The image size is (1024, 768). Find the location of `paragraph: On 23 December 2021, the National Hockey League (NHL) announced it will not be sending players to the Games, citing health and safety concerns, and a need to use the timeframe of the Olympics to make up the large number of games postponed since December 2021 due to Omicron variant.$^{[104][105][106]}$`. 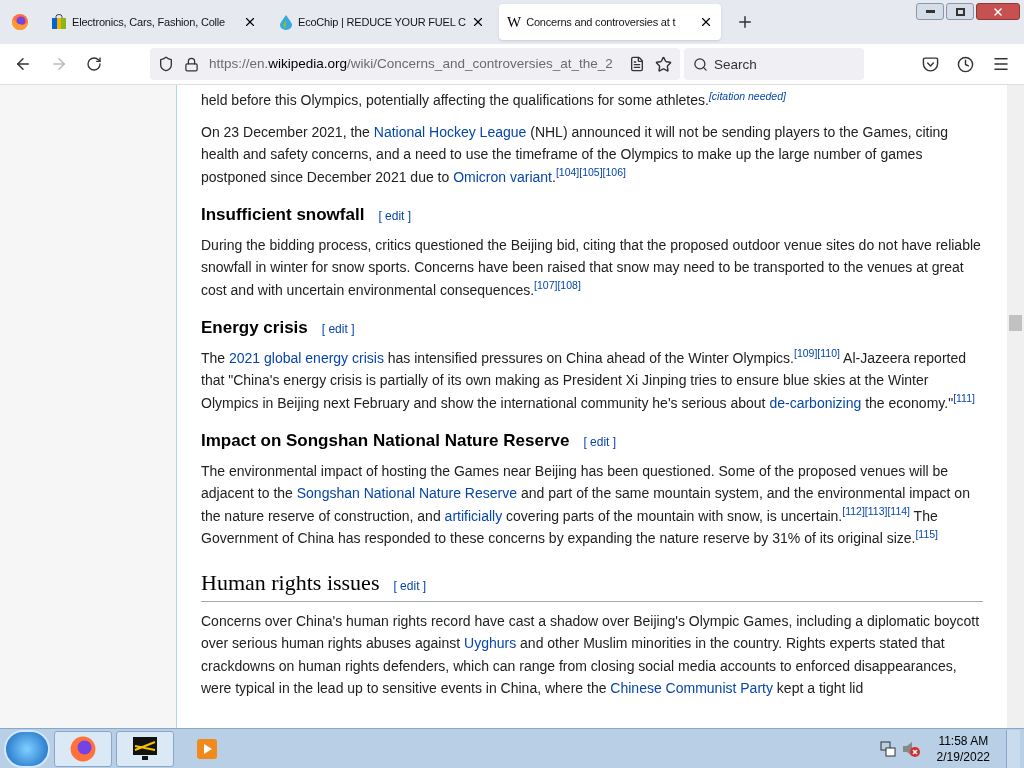

paragraph: On 23 December 2021, the National Hockey League (NHL) announced it will not be sending players to the Games, citing health and safety concerns, and a need to use the timeframe of the Olympics to make up the large number of games postponed since December 2021 due to Omicron variant.$^{[104][105][106]}$ is located at coordinates (575, 154).